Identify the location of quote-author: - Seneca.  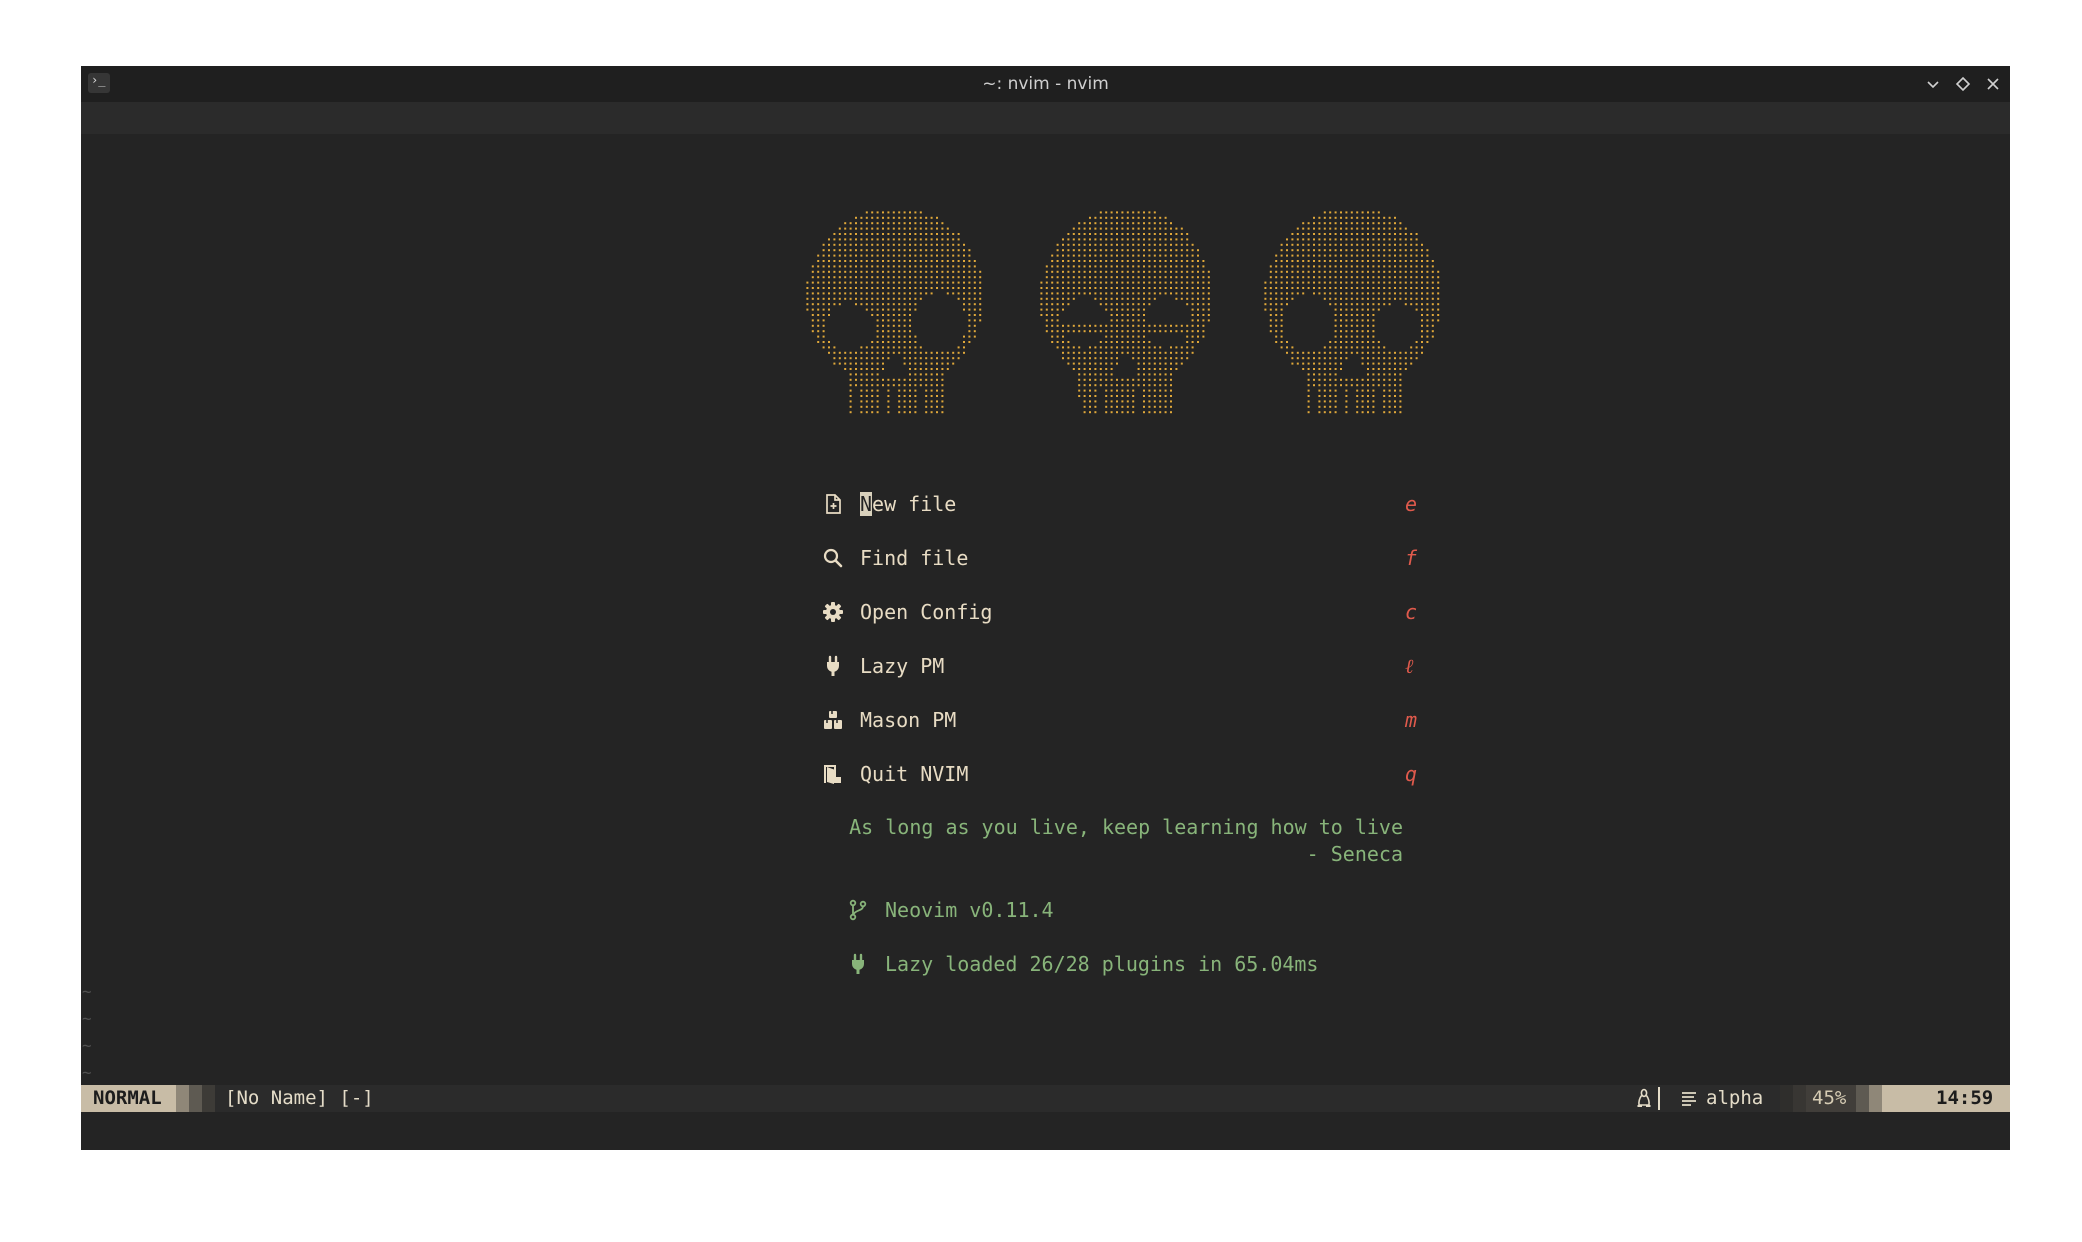
(1354, 854).